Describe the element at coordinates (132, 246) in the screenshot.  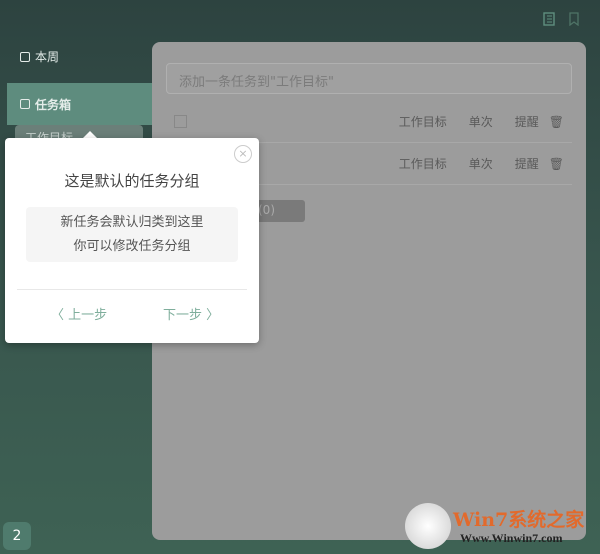
I see `popup-line: 你可以修改任务分组` at that location.